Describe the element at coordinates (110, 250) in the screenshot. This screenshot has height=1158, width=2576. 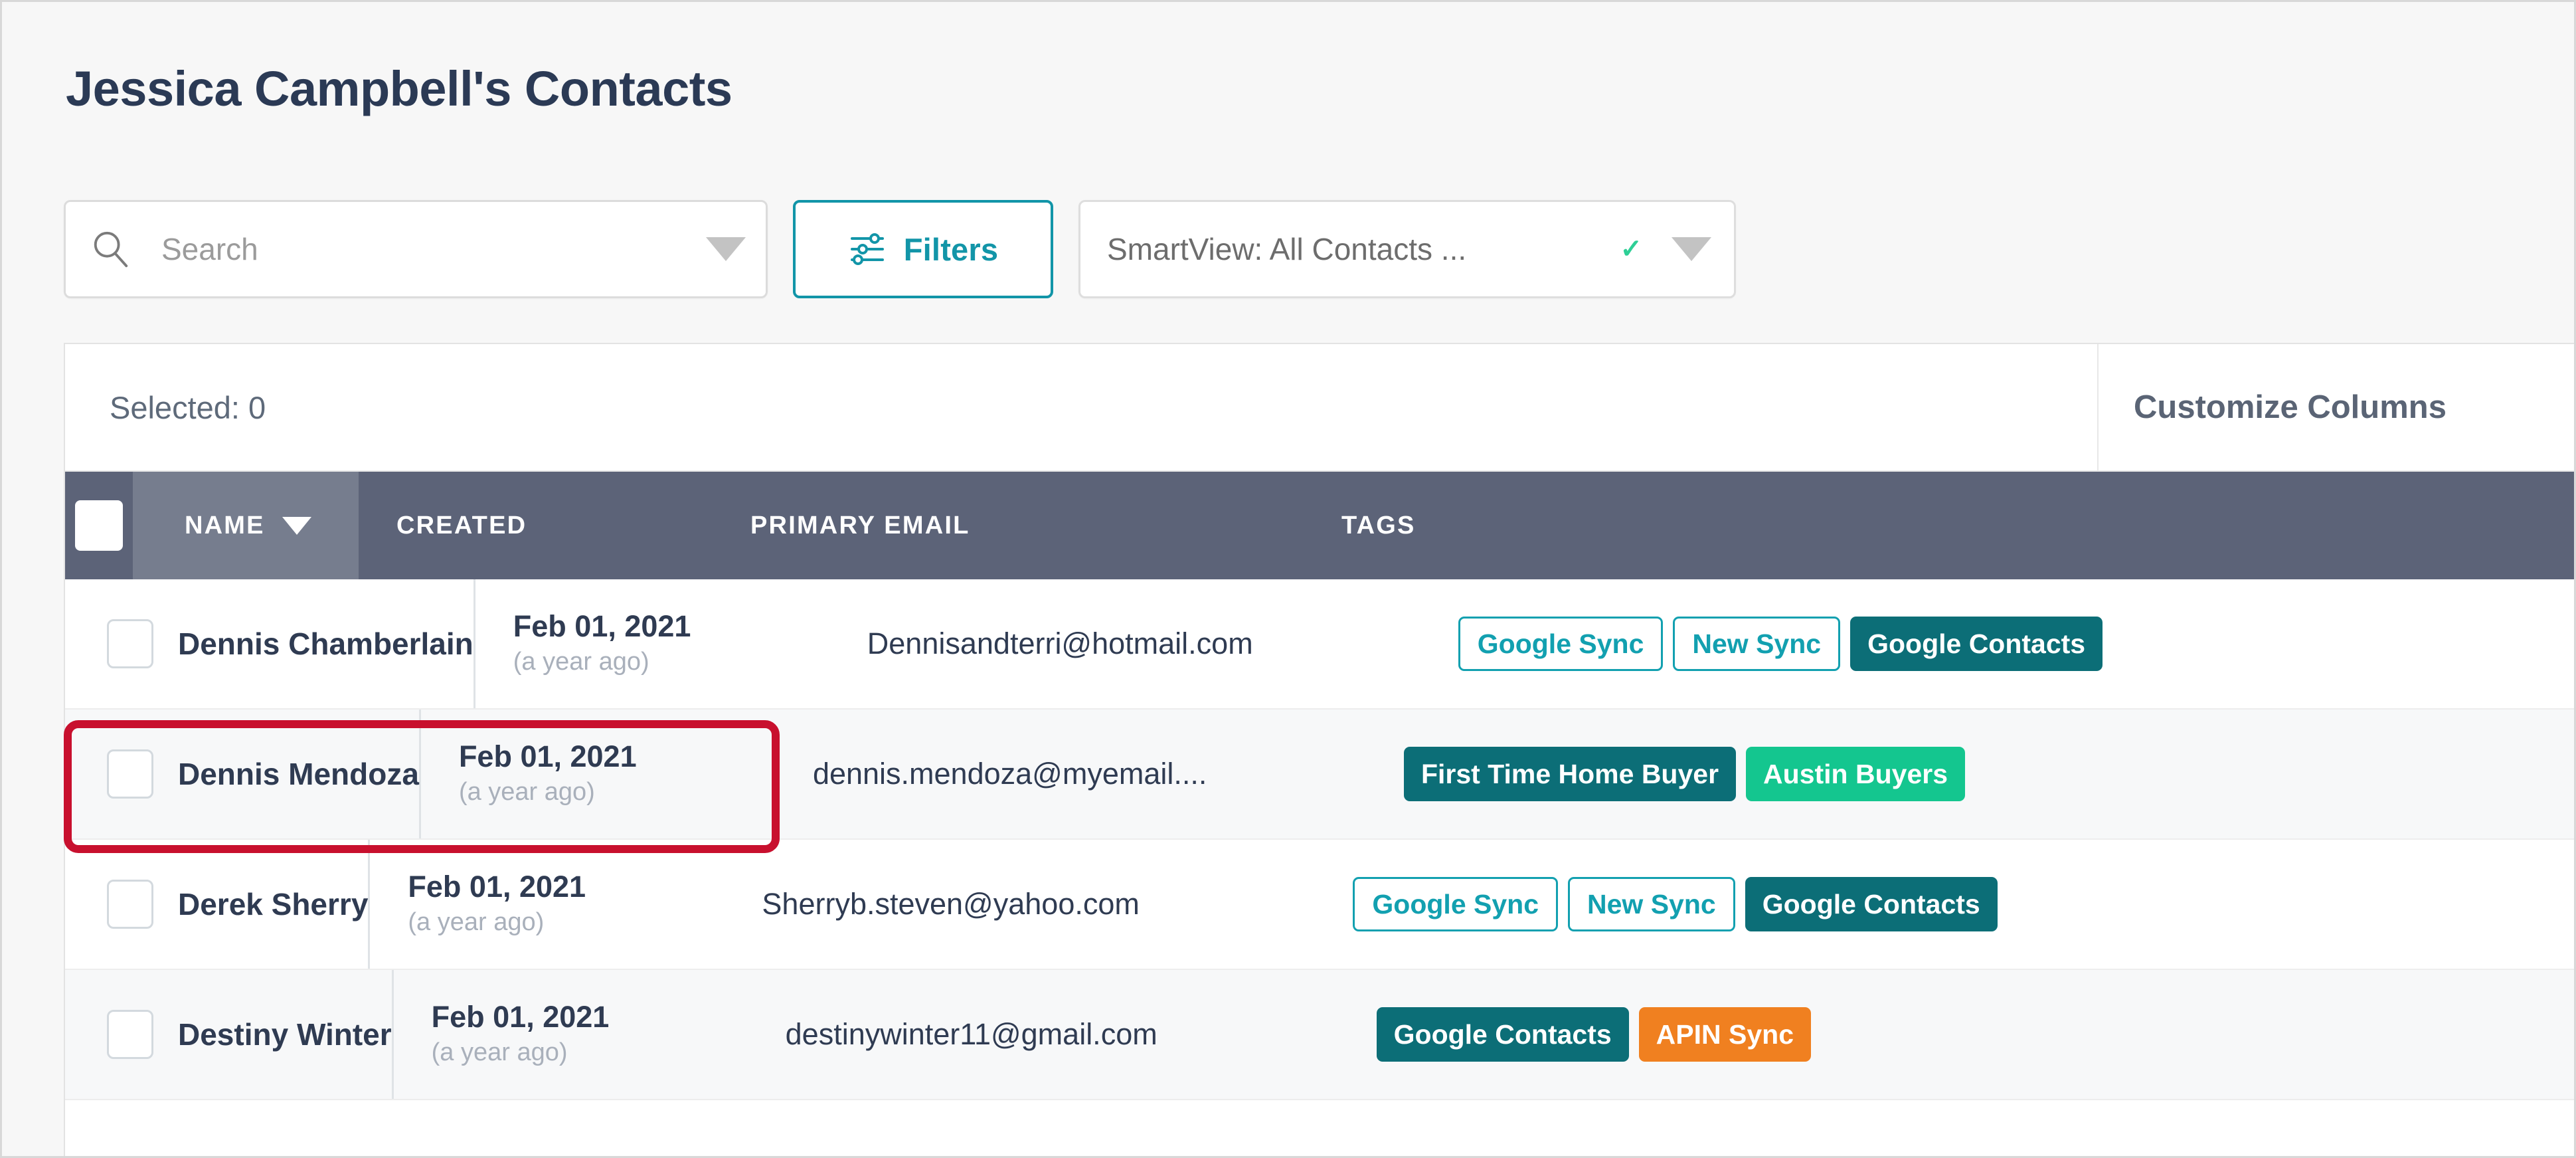
I see `search-icon` at that location.